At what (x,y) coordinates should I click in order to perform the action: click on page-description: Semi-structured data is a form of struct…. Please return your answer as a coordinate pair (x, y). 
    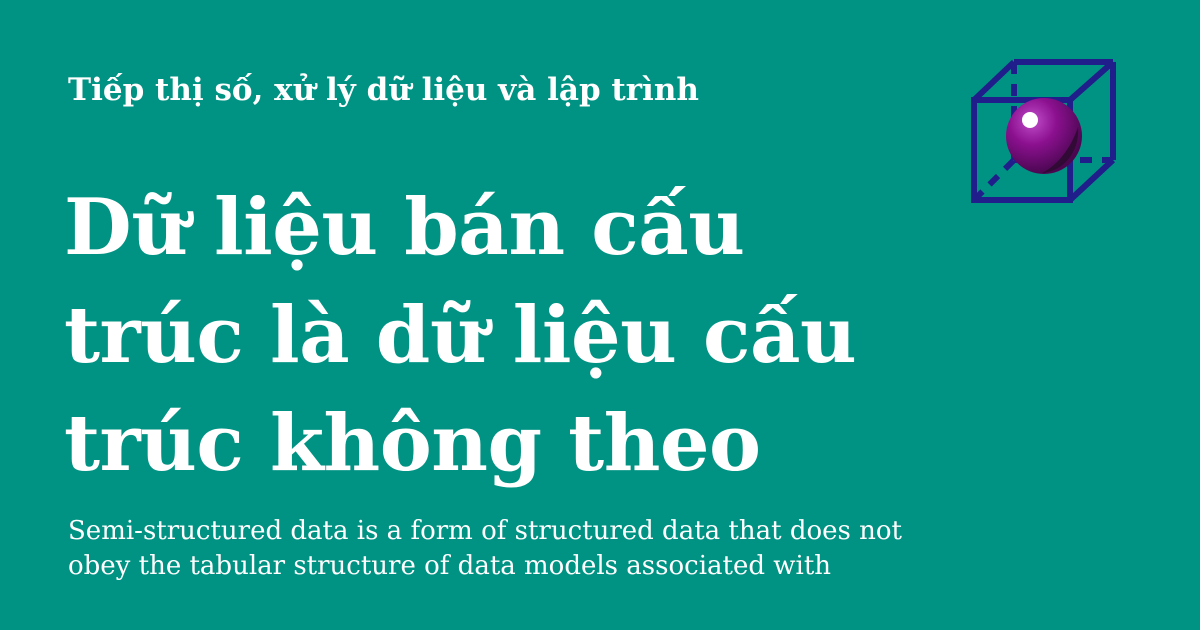
    Looking at the image, I should click on (485, 548).